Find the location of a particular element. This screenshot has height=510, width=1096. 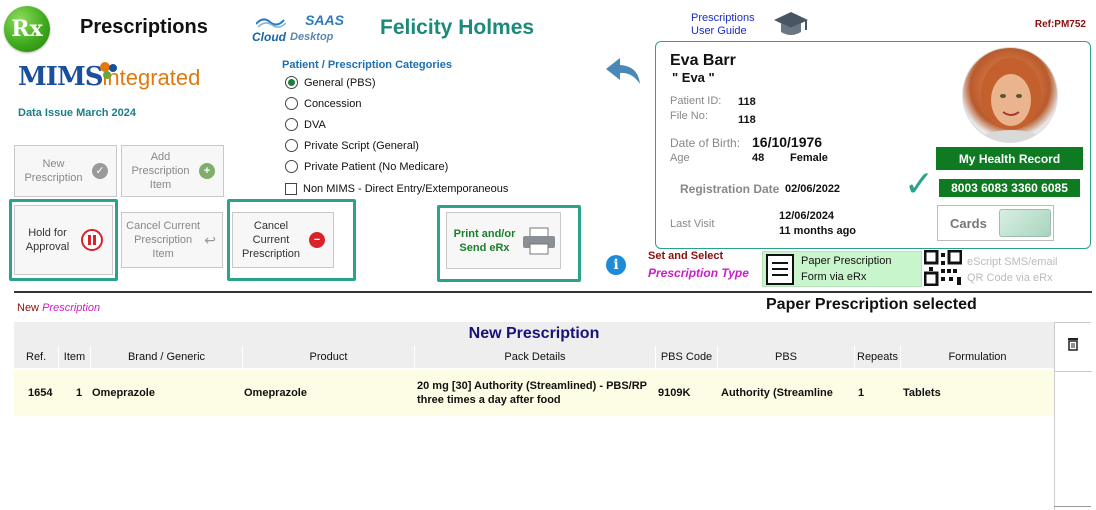

patient-photo-face is located at coordinates (1011, 100).